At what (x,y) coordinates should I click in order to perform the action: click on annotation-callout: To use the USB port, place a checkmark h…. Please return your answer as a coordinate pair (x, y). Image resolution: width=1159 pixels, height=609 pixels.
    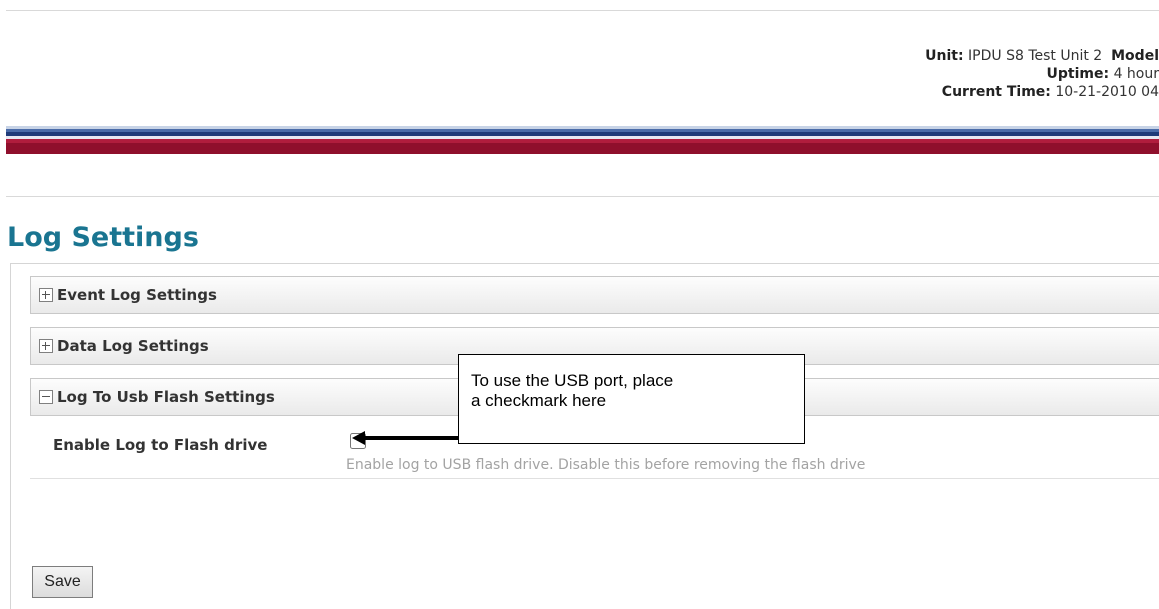
    Looking at the image, I should click on (631, 399).